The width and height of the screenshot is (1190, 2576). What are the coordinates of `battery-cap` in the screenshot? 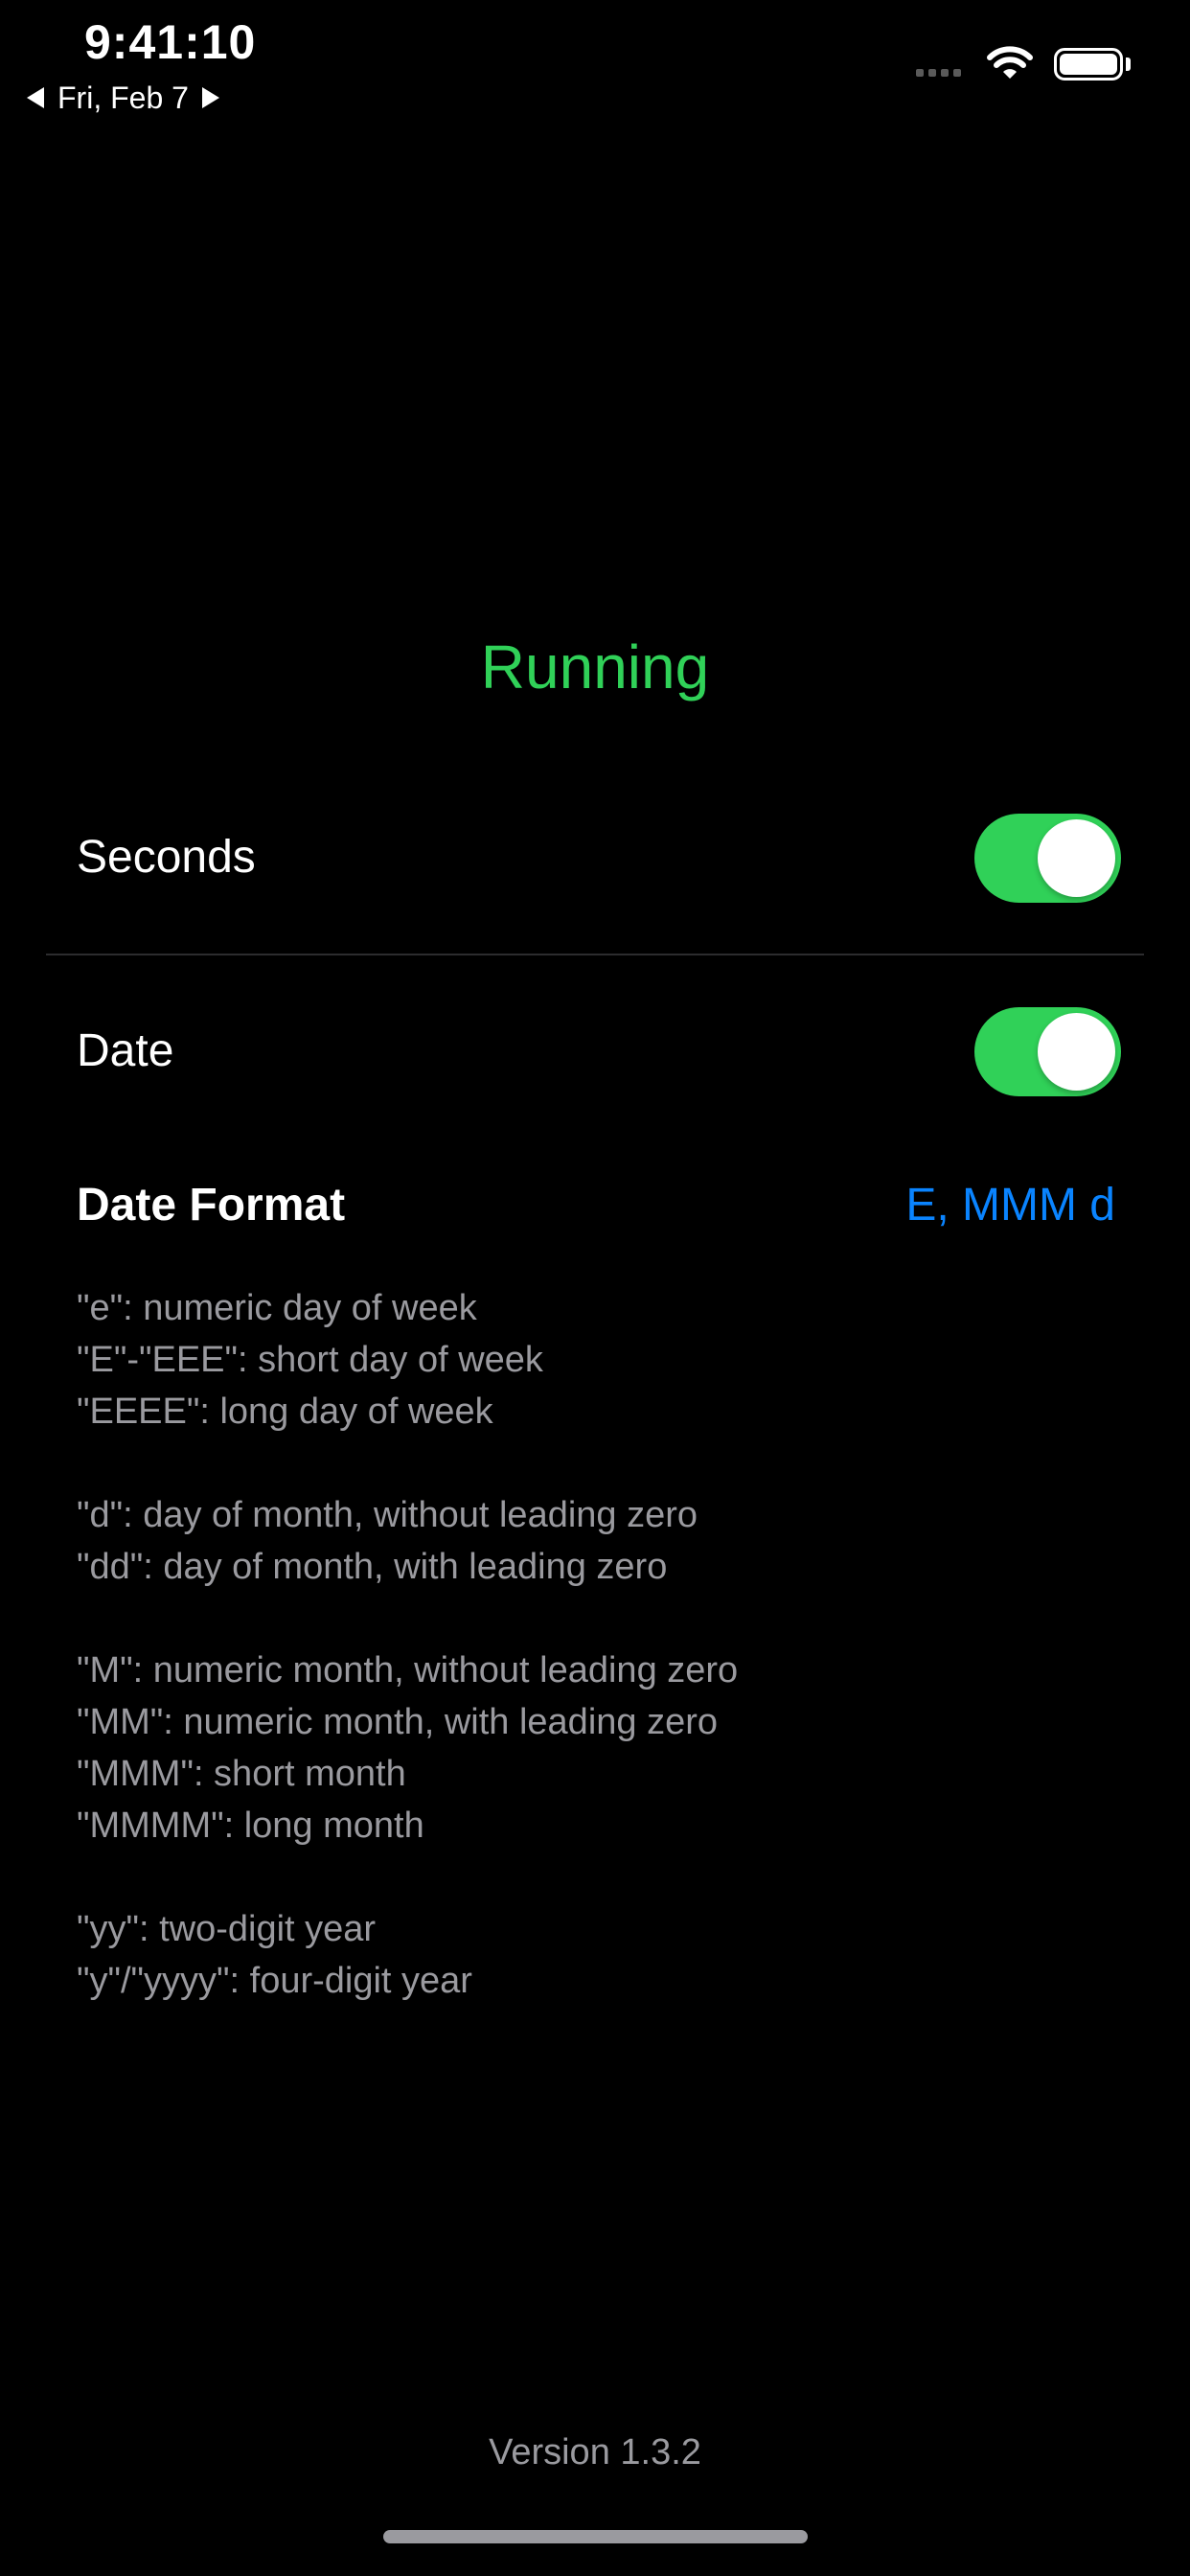 It's located at (1129, 64).